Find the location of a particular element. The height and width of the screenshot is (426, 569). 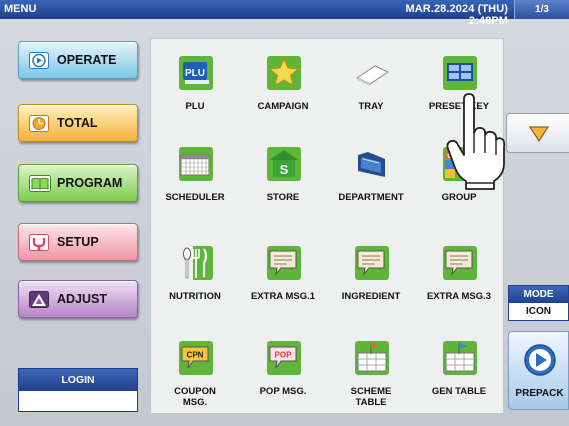

menu-item-pop-msg: POP POP MSG. is located at coordinates (283, 381).